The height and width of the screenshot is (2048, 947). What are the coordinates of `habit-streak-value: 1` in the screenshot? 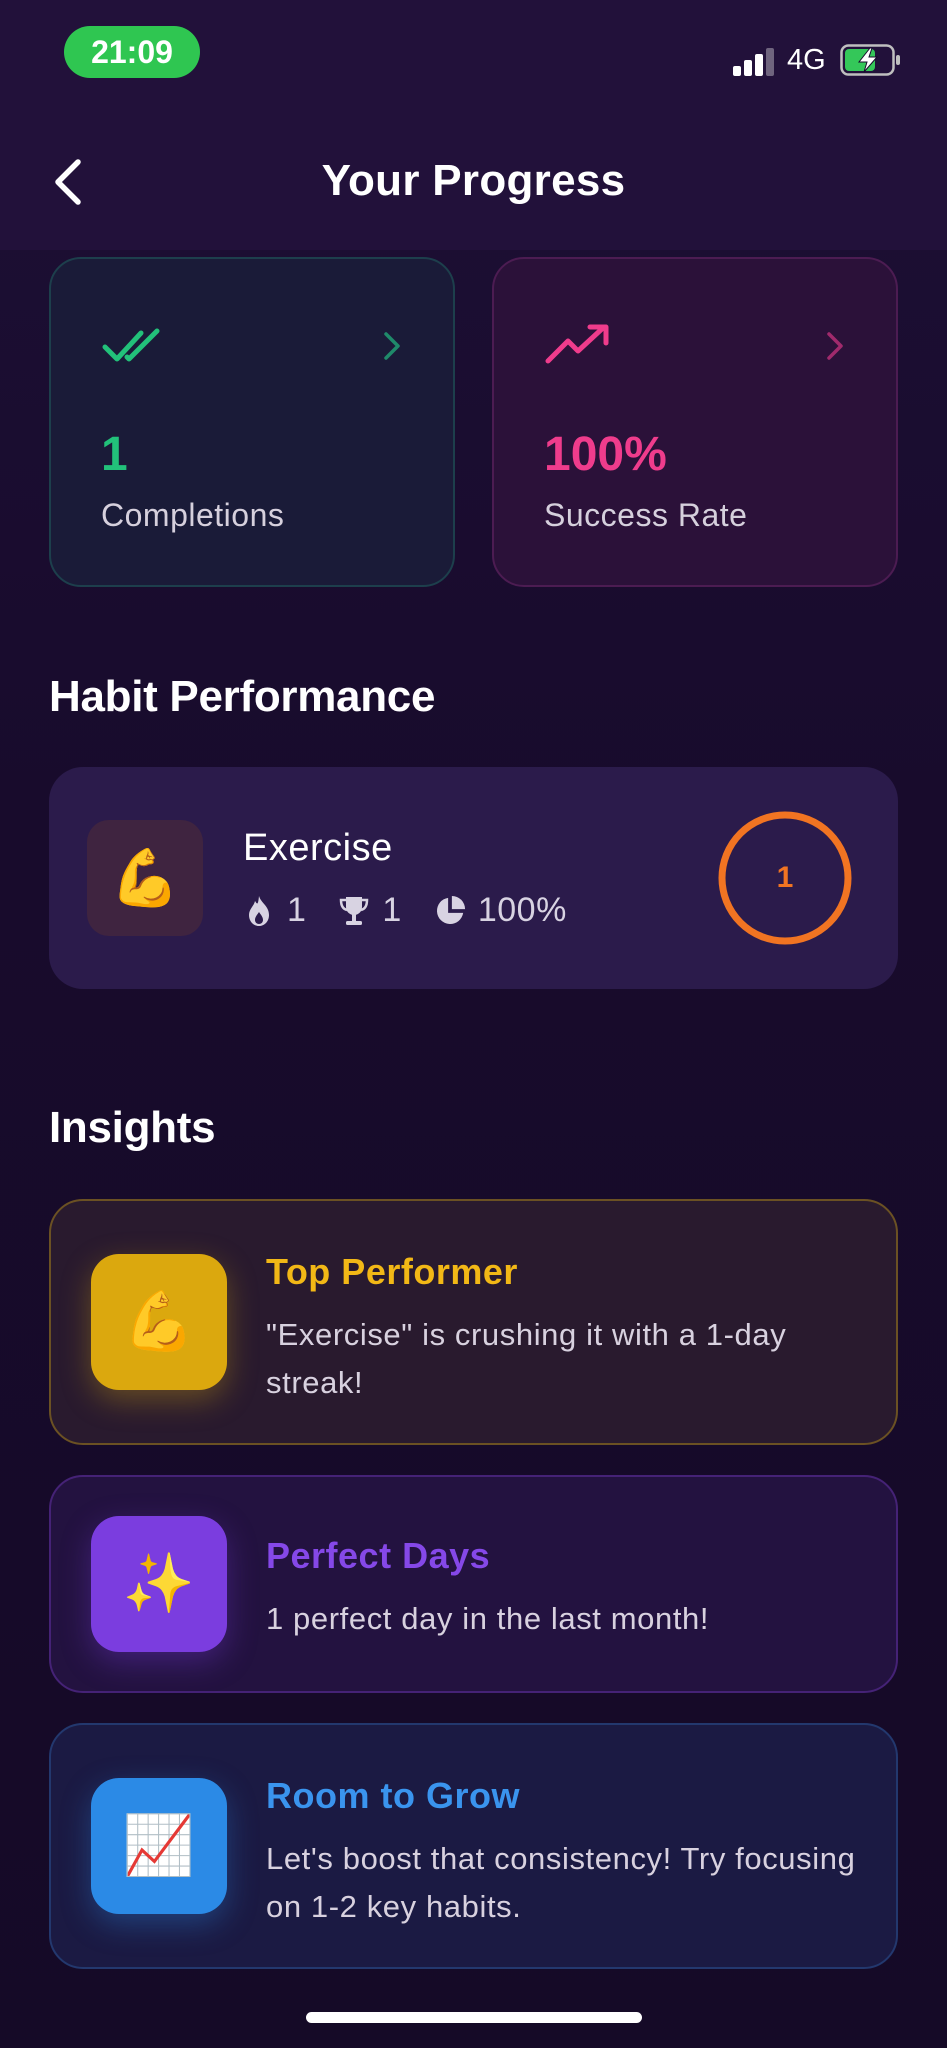 It's located at (297, 910).